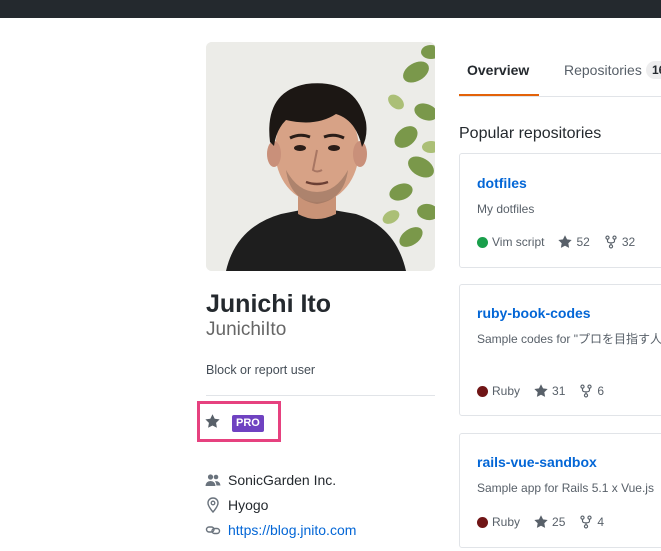 The height and width of the screenshot is (551, 661). I want to click on block-report-user-link: Block or report user, so click(260, 370).